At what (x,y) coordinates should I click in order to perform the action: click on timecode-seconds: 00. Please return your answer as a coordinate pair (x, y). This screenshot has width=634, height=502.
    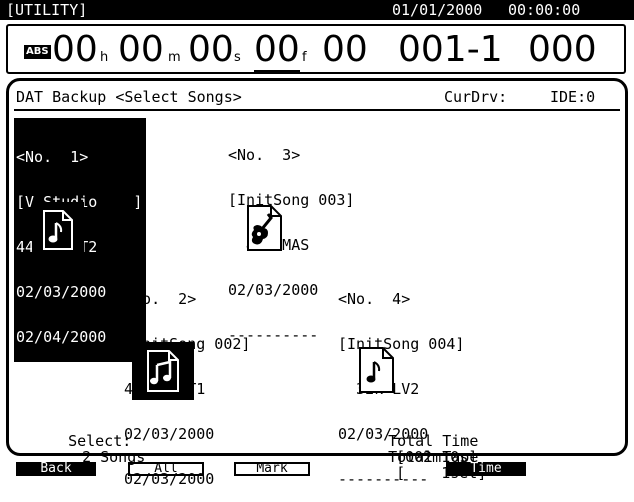
    Looking at the image, I should click on (211, 49).